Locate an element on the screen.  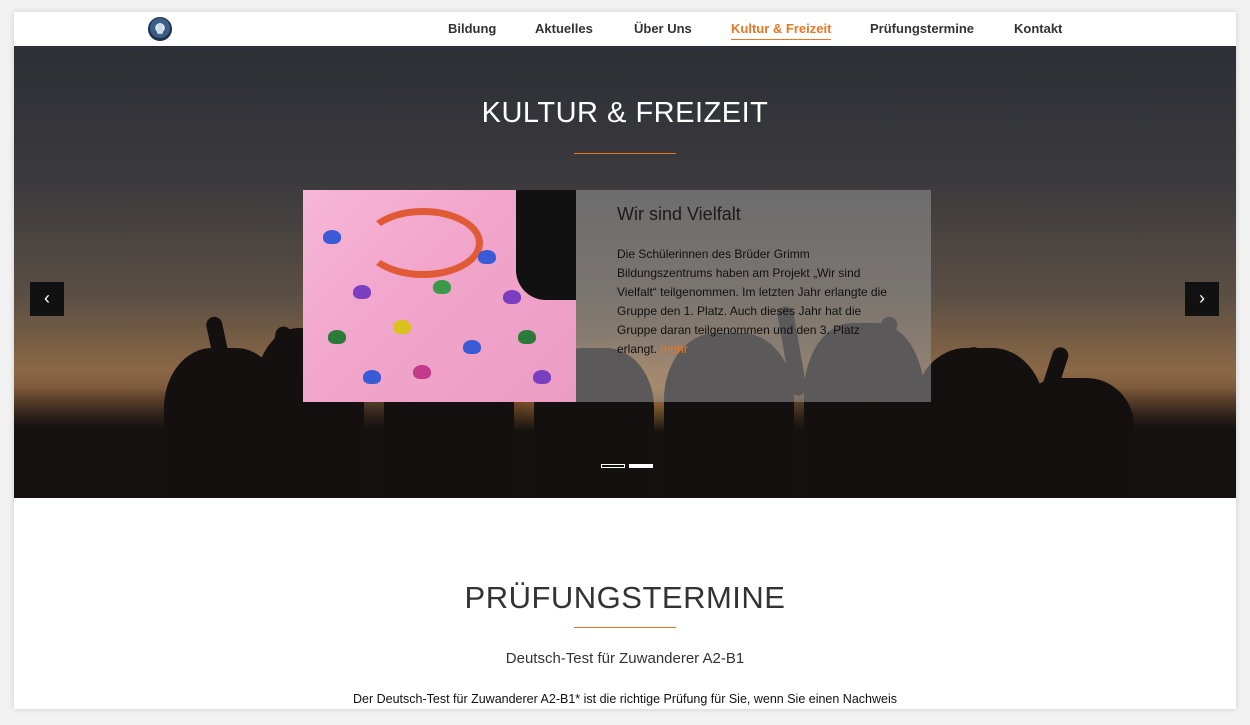
nav-item-kultur-freizeit: Kultur & Freizeit is located at coordinates (781, 30).